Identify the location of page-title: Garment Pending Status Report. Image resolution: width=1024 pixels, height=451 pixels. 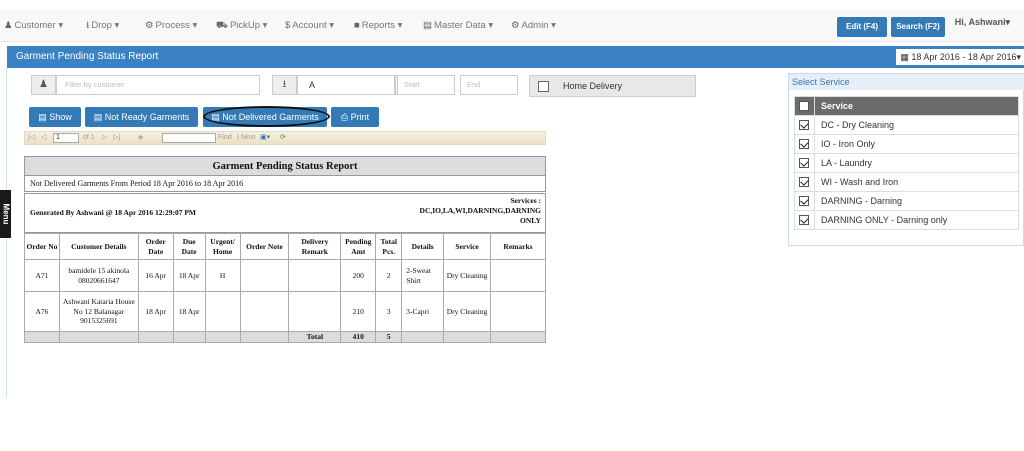
(87, 56).